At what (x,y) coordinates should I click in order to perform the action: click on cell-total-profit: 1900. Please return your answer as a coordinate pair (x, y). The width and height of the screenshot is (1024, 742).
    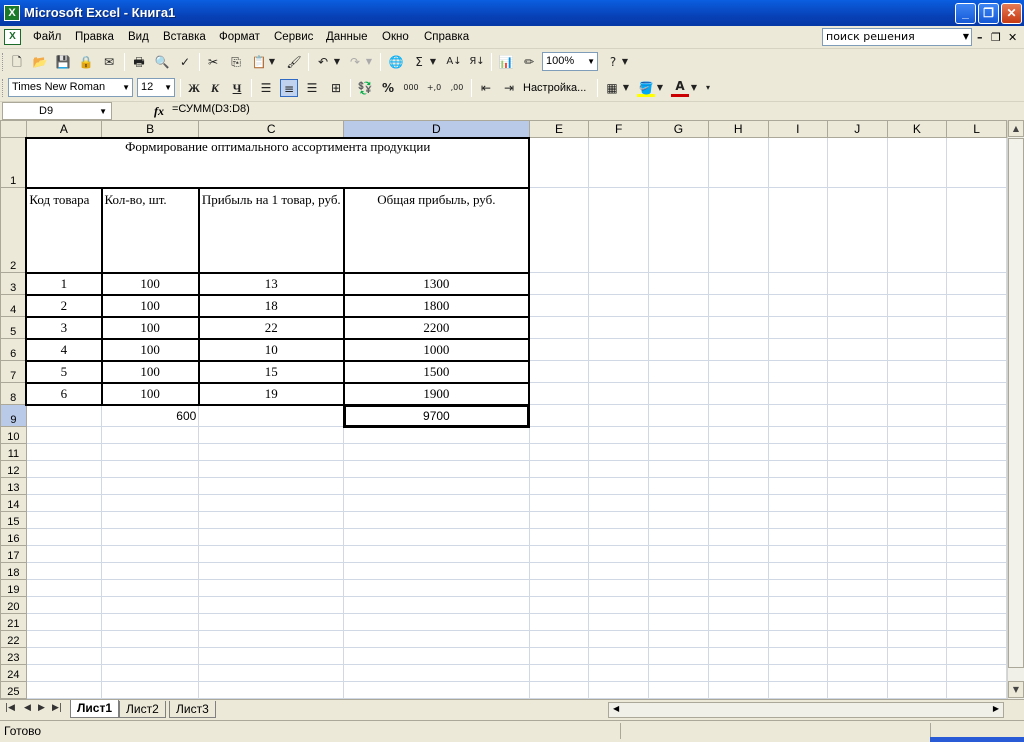
    Looking at the image, I should click on (436, 393).